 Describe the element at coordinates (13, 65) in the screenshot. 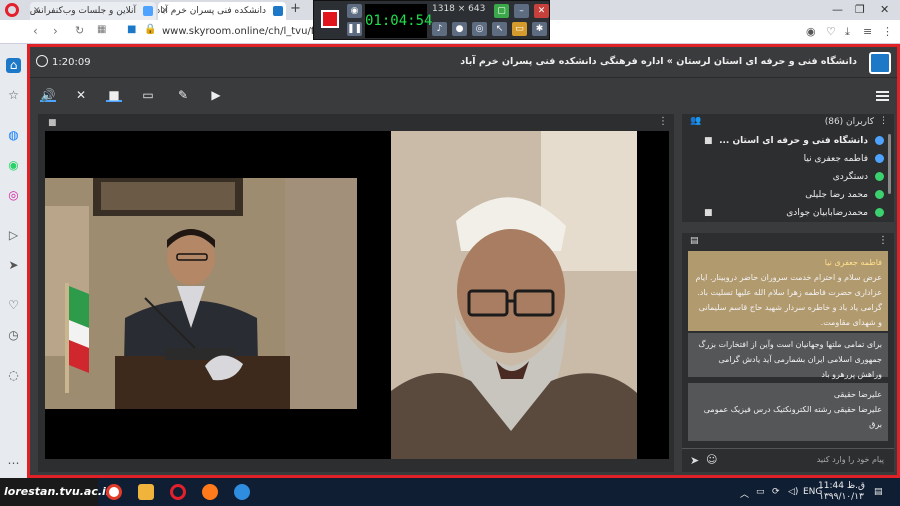

I see `home-icon: ⌂` at that location.